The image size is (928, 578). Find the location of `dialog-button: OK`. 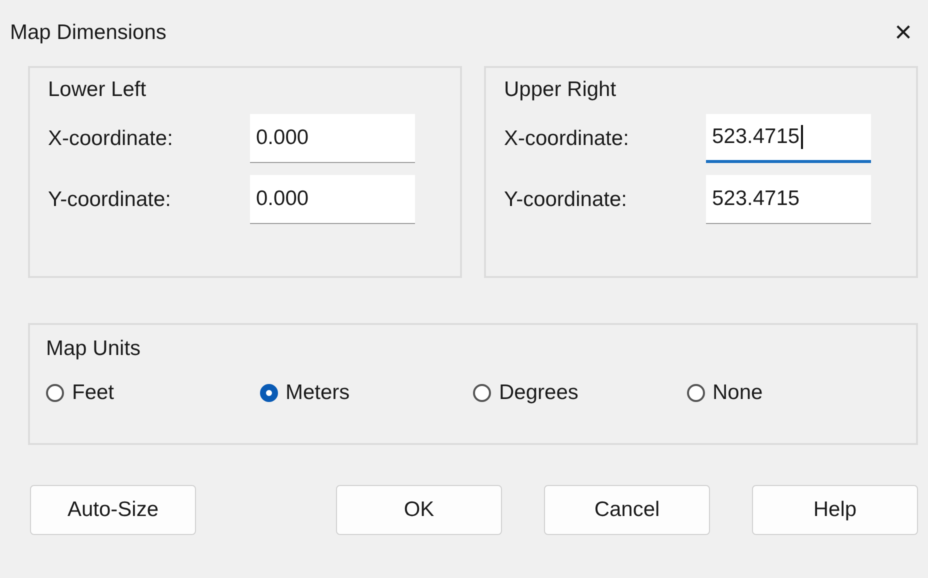

dialog-button: OK is located at coordinates (419, 510).